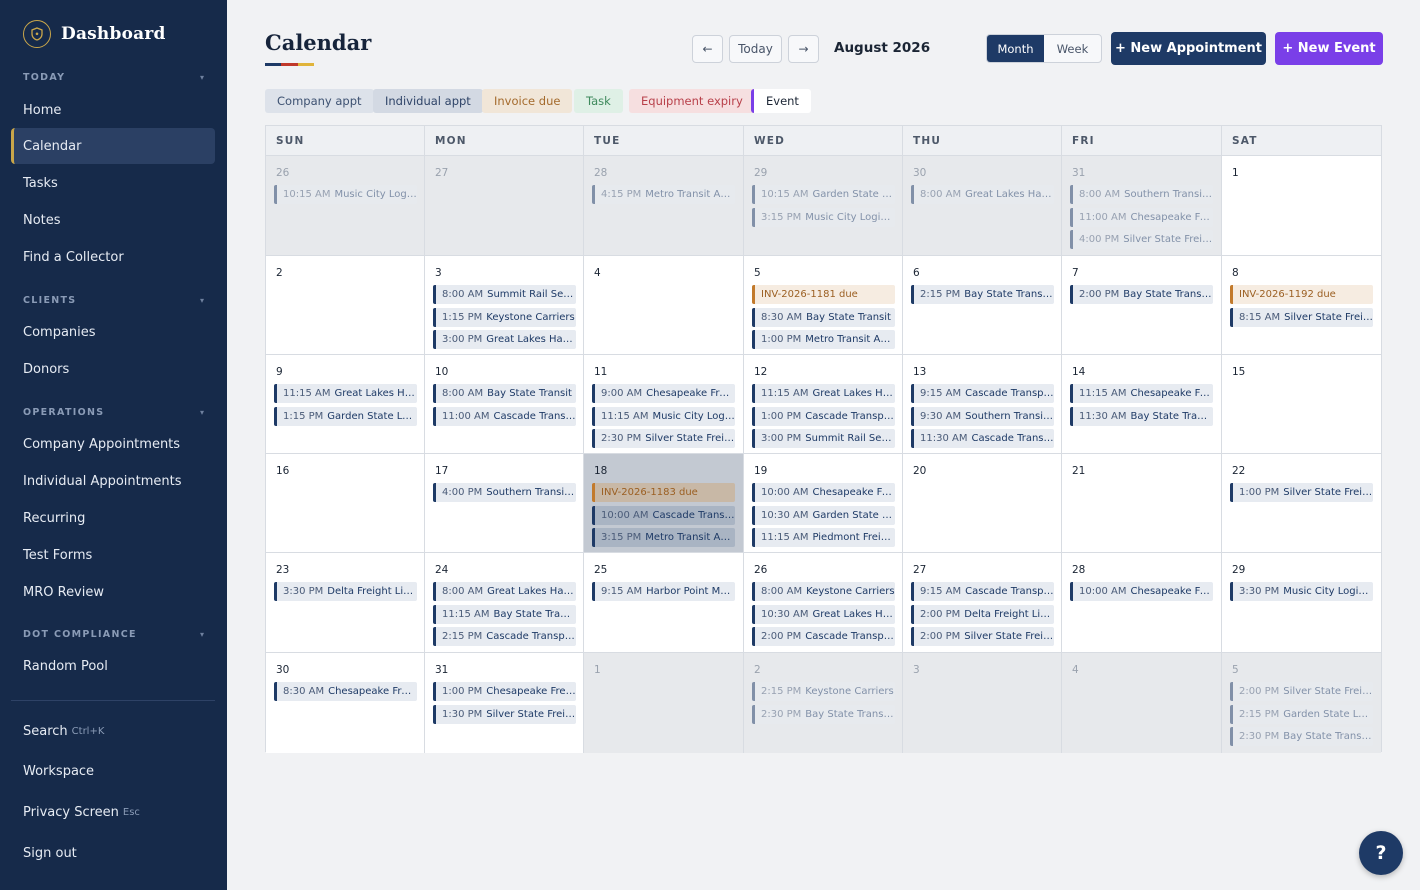  Describe the element at coordinates (113, 183) in the screenshot. I see `sidebar-item-tasks: Tasks` at that location.